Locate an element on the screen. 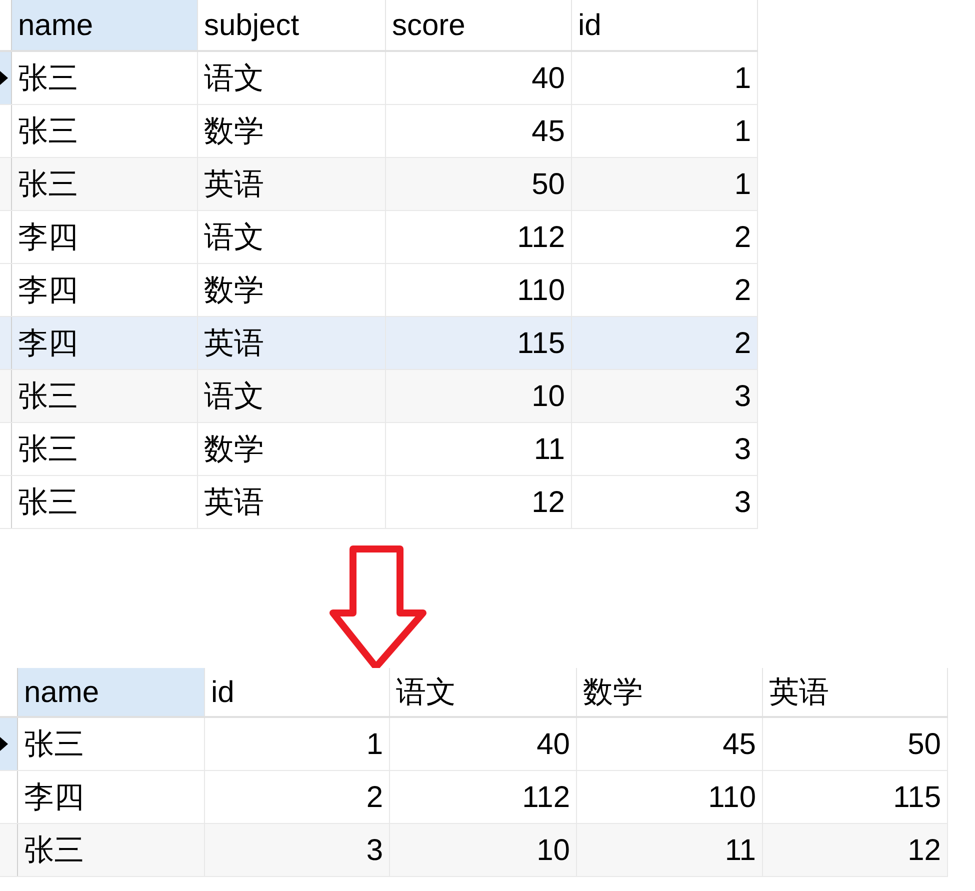  table-row: 张三 语文 40 1 is located at coordinates (379, 78).